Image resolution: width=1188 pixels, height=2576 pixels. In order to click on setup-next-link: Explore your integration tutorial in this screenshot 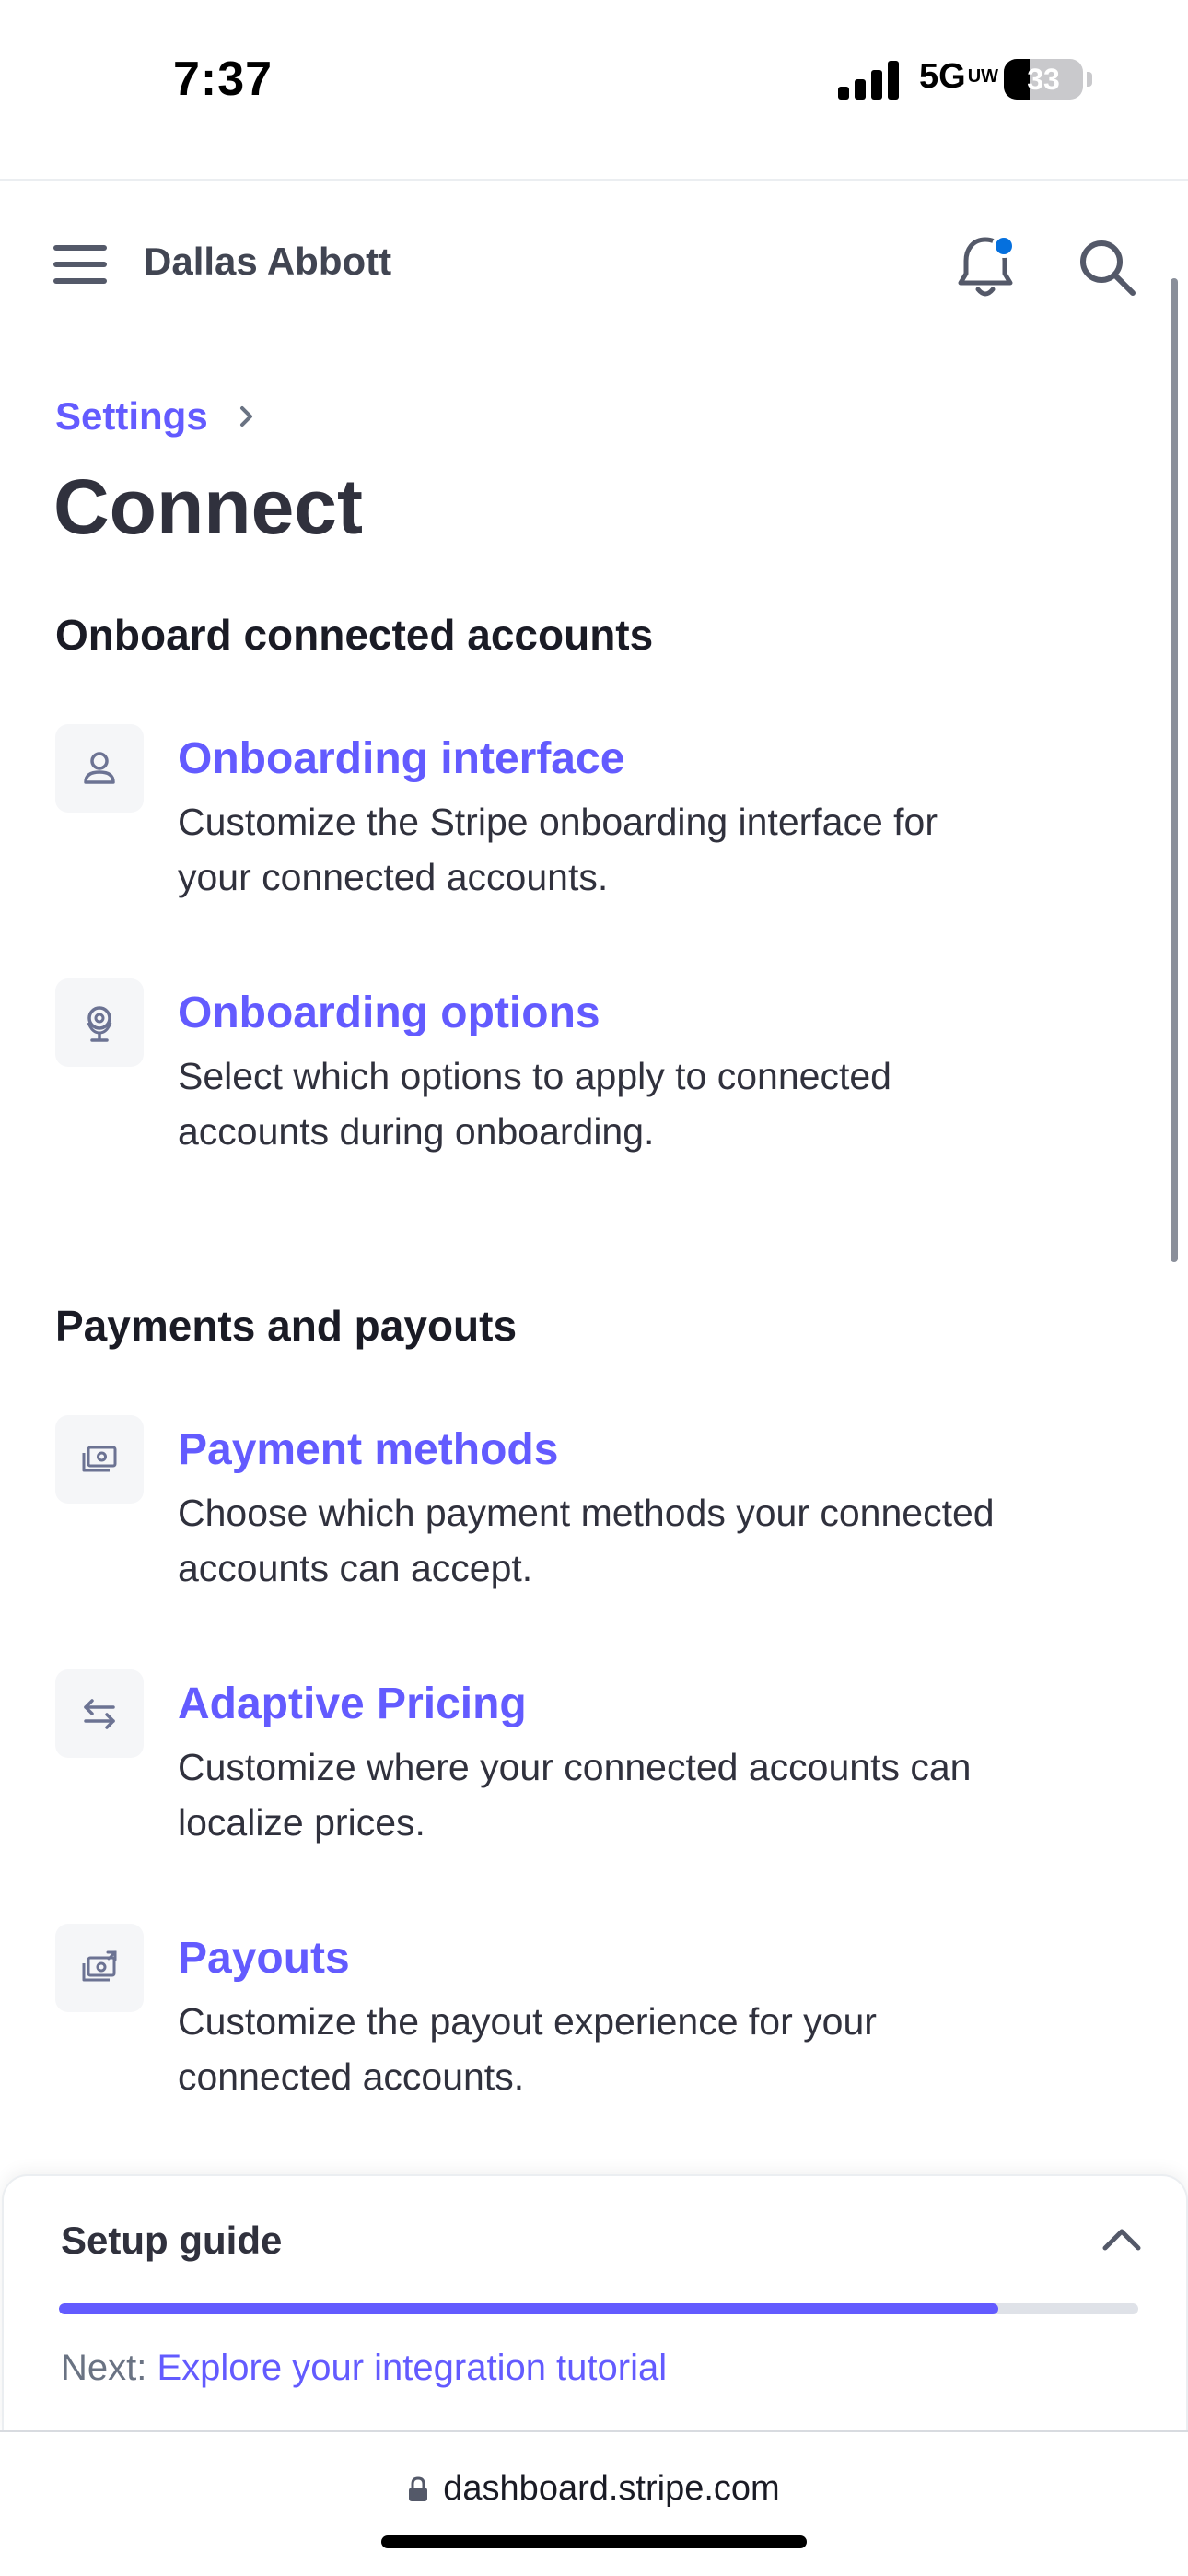, I will do `click(412, 2368)`.